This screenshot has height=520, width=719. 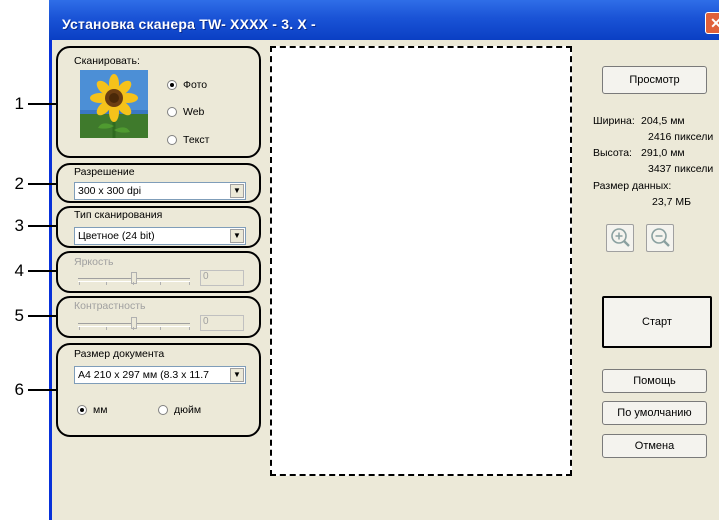 I want to click on preview-button: Просмотр, so click(x=654, y=80).